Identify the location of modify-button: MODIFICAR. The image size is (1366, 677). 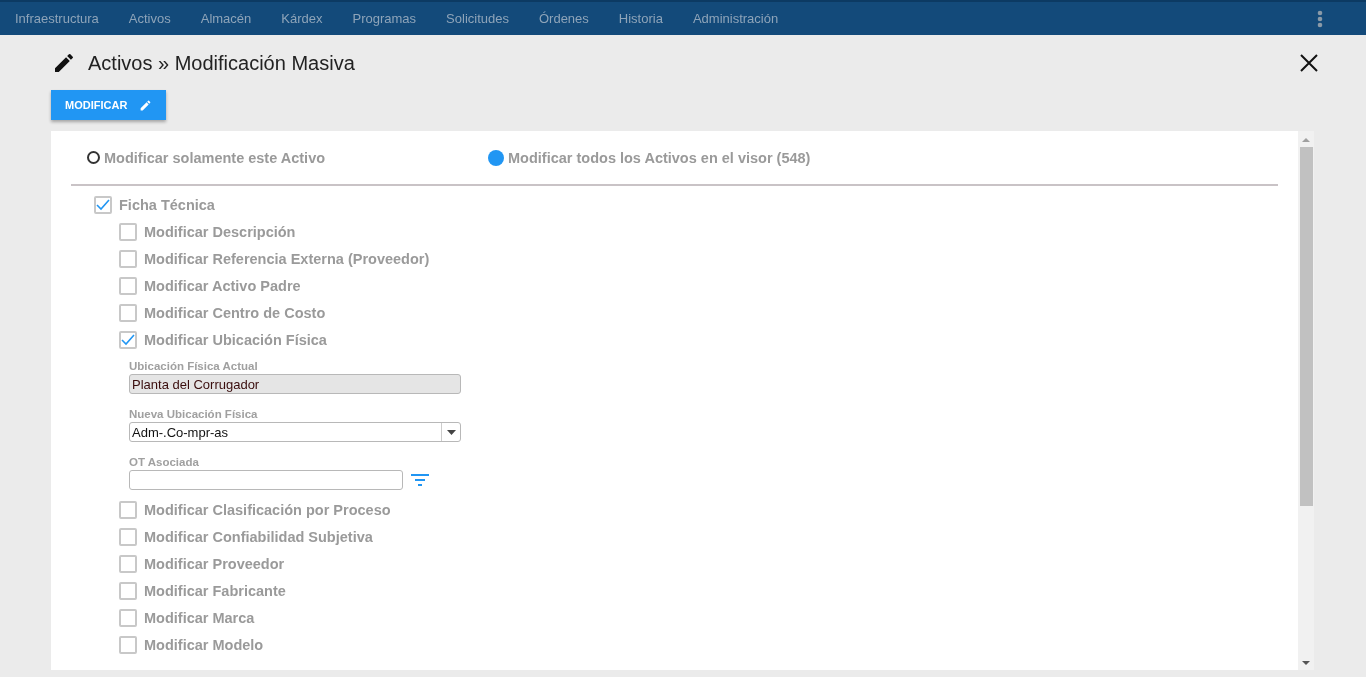
(109, 105).